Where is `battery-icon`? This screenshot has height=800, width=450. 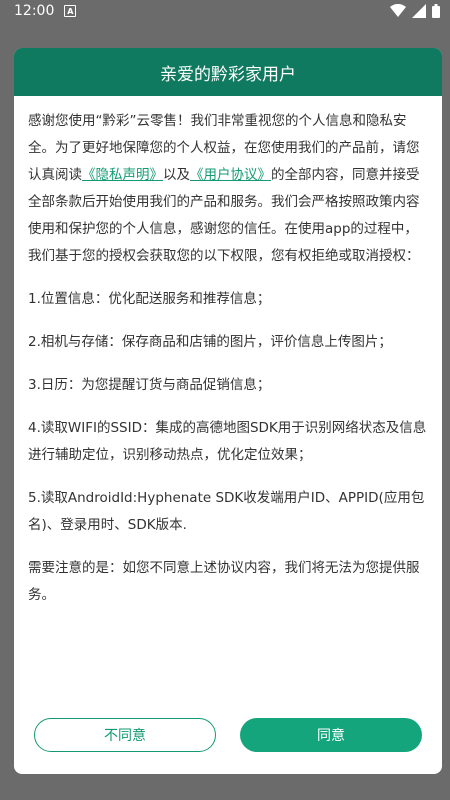 battery-icon is located at coordinates (436, 11).